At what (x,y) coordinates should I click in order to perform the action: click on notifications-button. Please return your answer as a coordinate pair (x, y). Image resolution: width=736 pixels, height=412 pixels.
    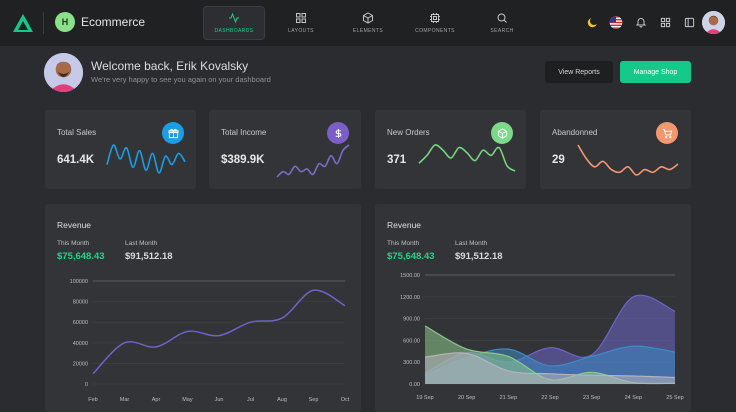
    Looking at the image, I should click on (641, 22).